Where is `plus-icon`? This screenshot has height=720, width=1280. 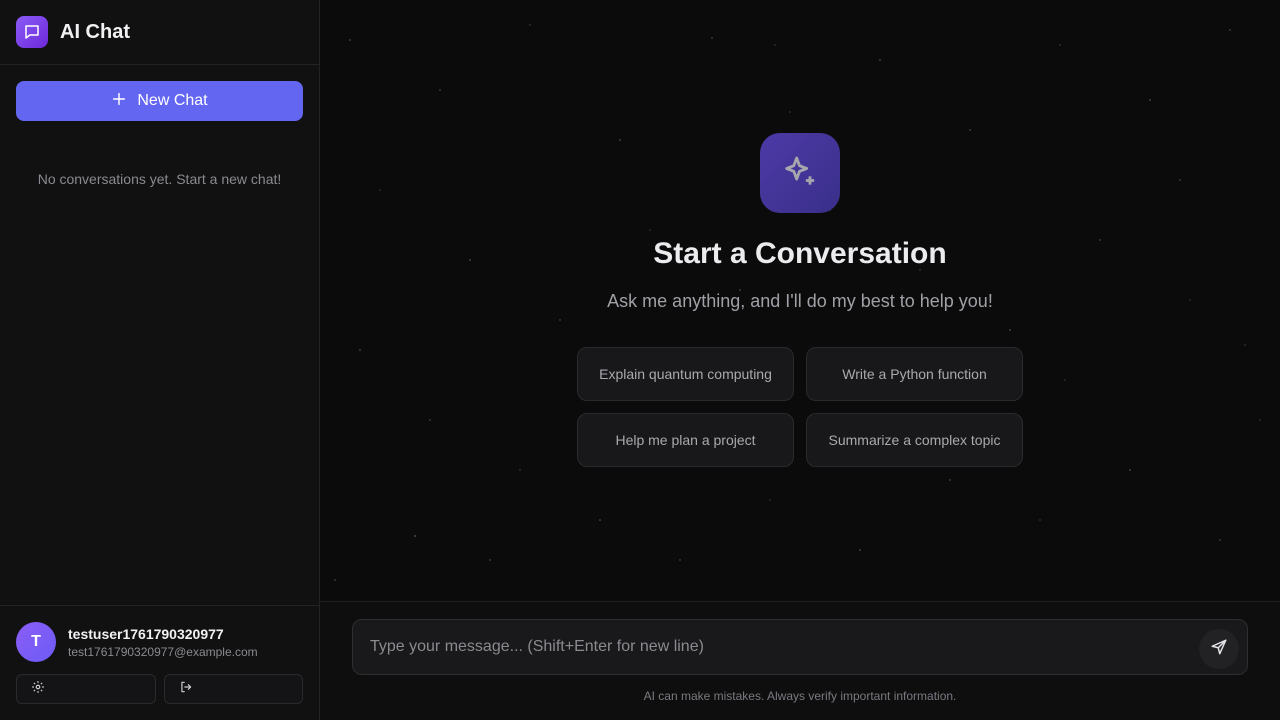
plus-icon is located at coordinates (119, 101).